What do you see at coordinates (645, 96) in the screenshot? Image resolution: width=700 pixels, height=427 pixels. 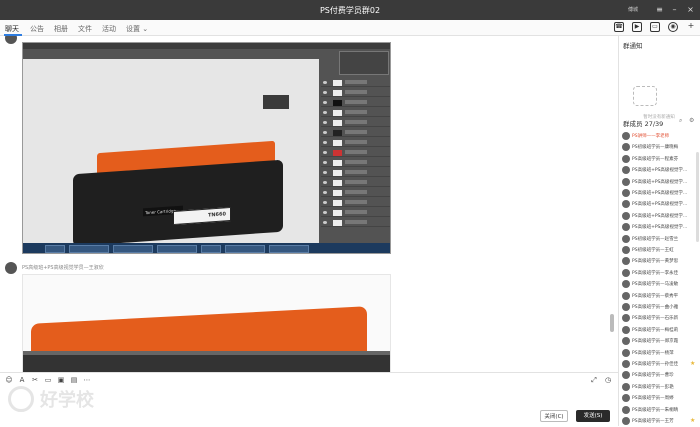 I see `announcement-empty-icon` at bounding box center [645, 96].